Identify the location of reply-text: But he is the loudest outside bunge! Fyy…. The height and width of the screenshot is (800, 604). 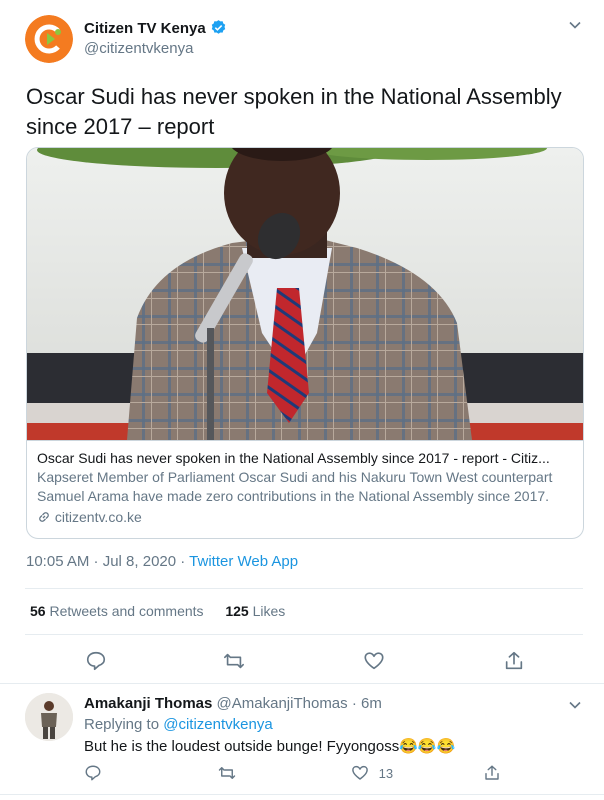
(270, 746).